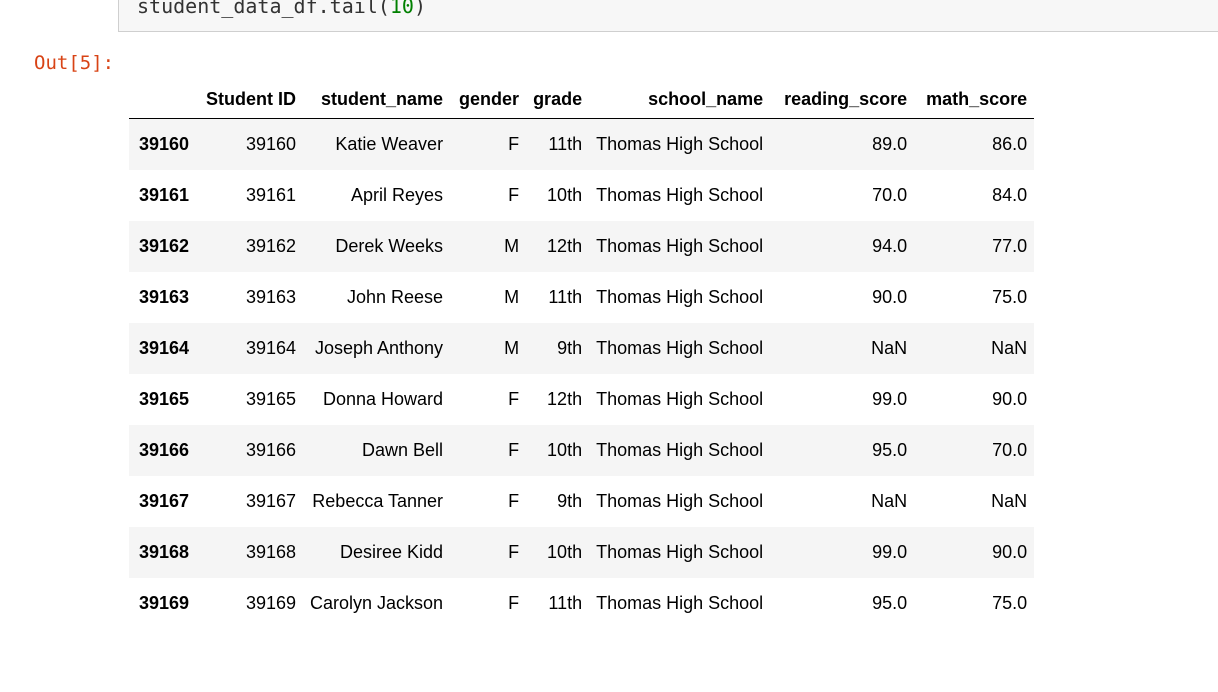 The height and width of the screenshot is (692, 1218). I want to click on column-header: Student ID, so click(251, 99).